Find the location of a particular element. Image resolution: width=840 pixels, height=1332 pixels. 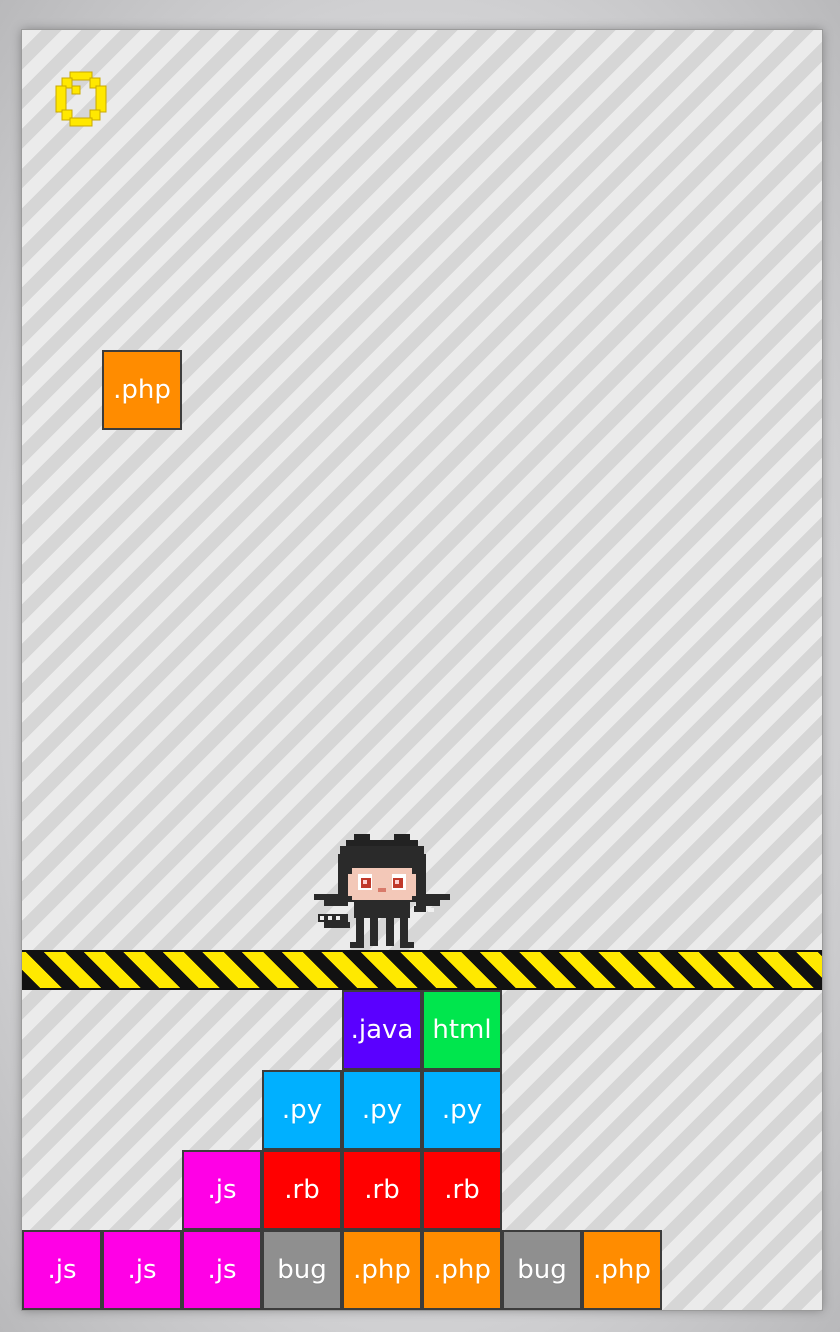

octocat-icon is located at coordinates (382, 891).